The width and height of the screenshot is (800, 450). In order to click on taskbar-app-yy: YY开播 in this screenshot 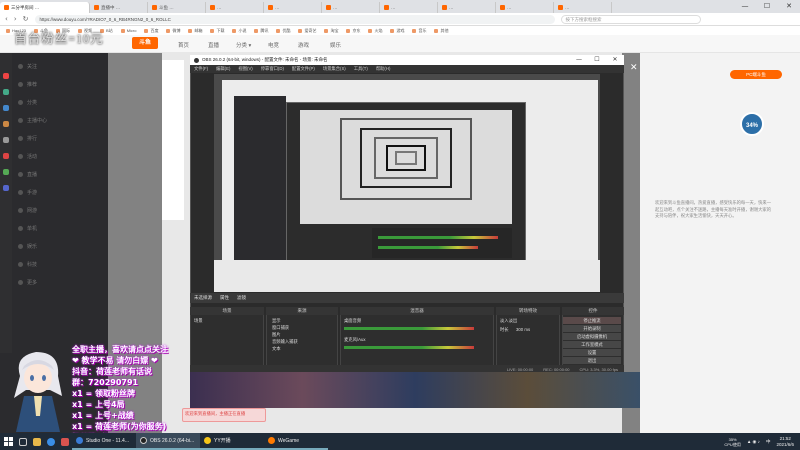, I will do `click(232, 441)`.